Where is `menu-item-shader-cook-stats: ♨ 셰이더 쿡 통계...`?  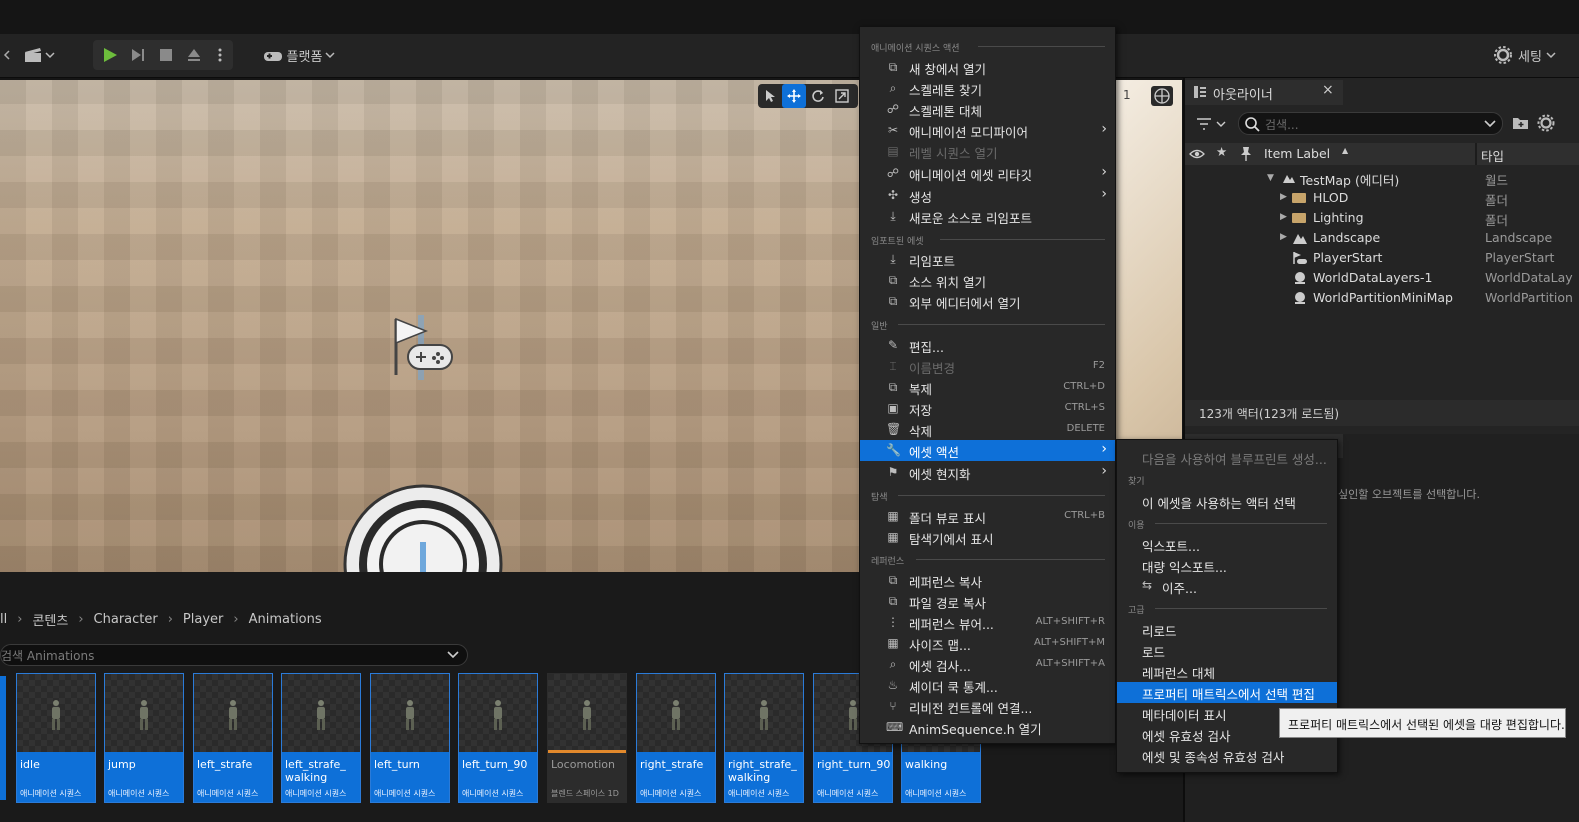
menu-item-shader-cook-stats: ♨ 셰이더 쿡 통계... is located at coordinates (987, 685).